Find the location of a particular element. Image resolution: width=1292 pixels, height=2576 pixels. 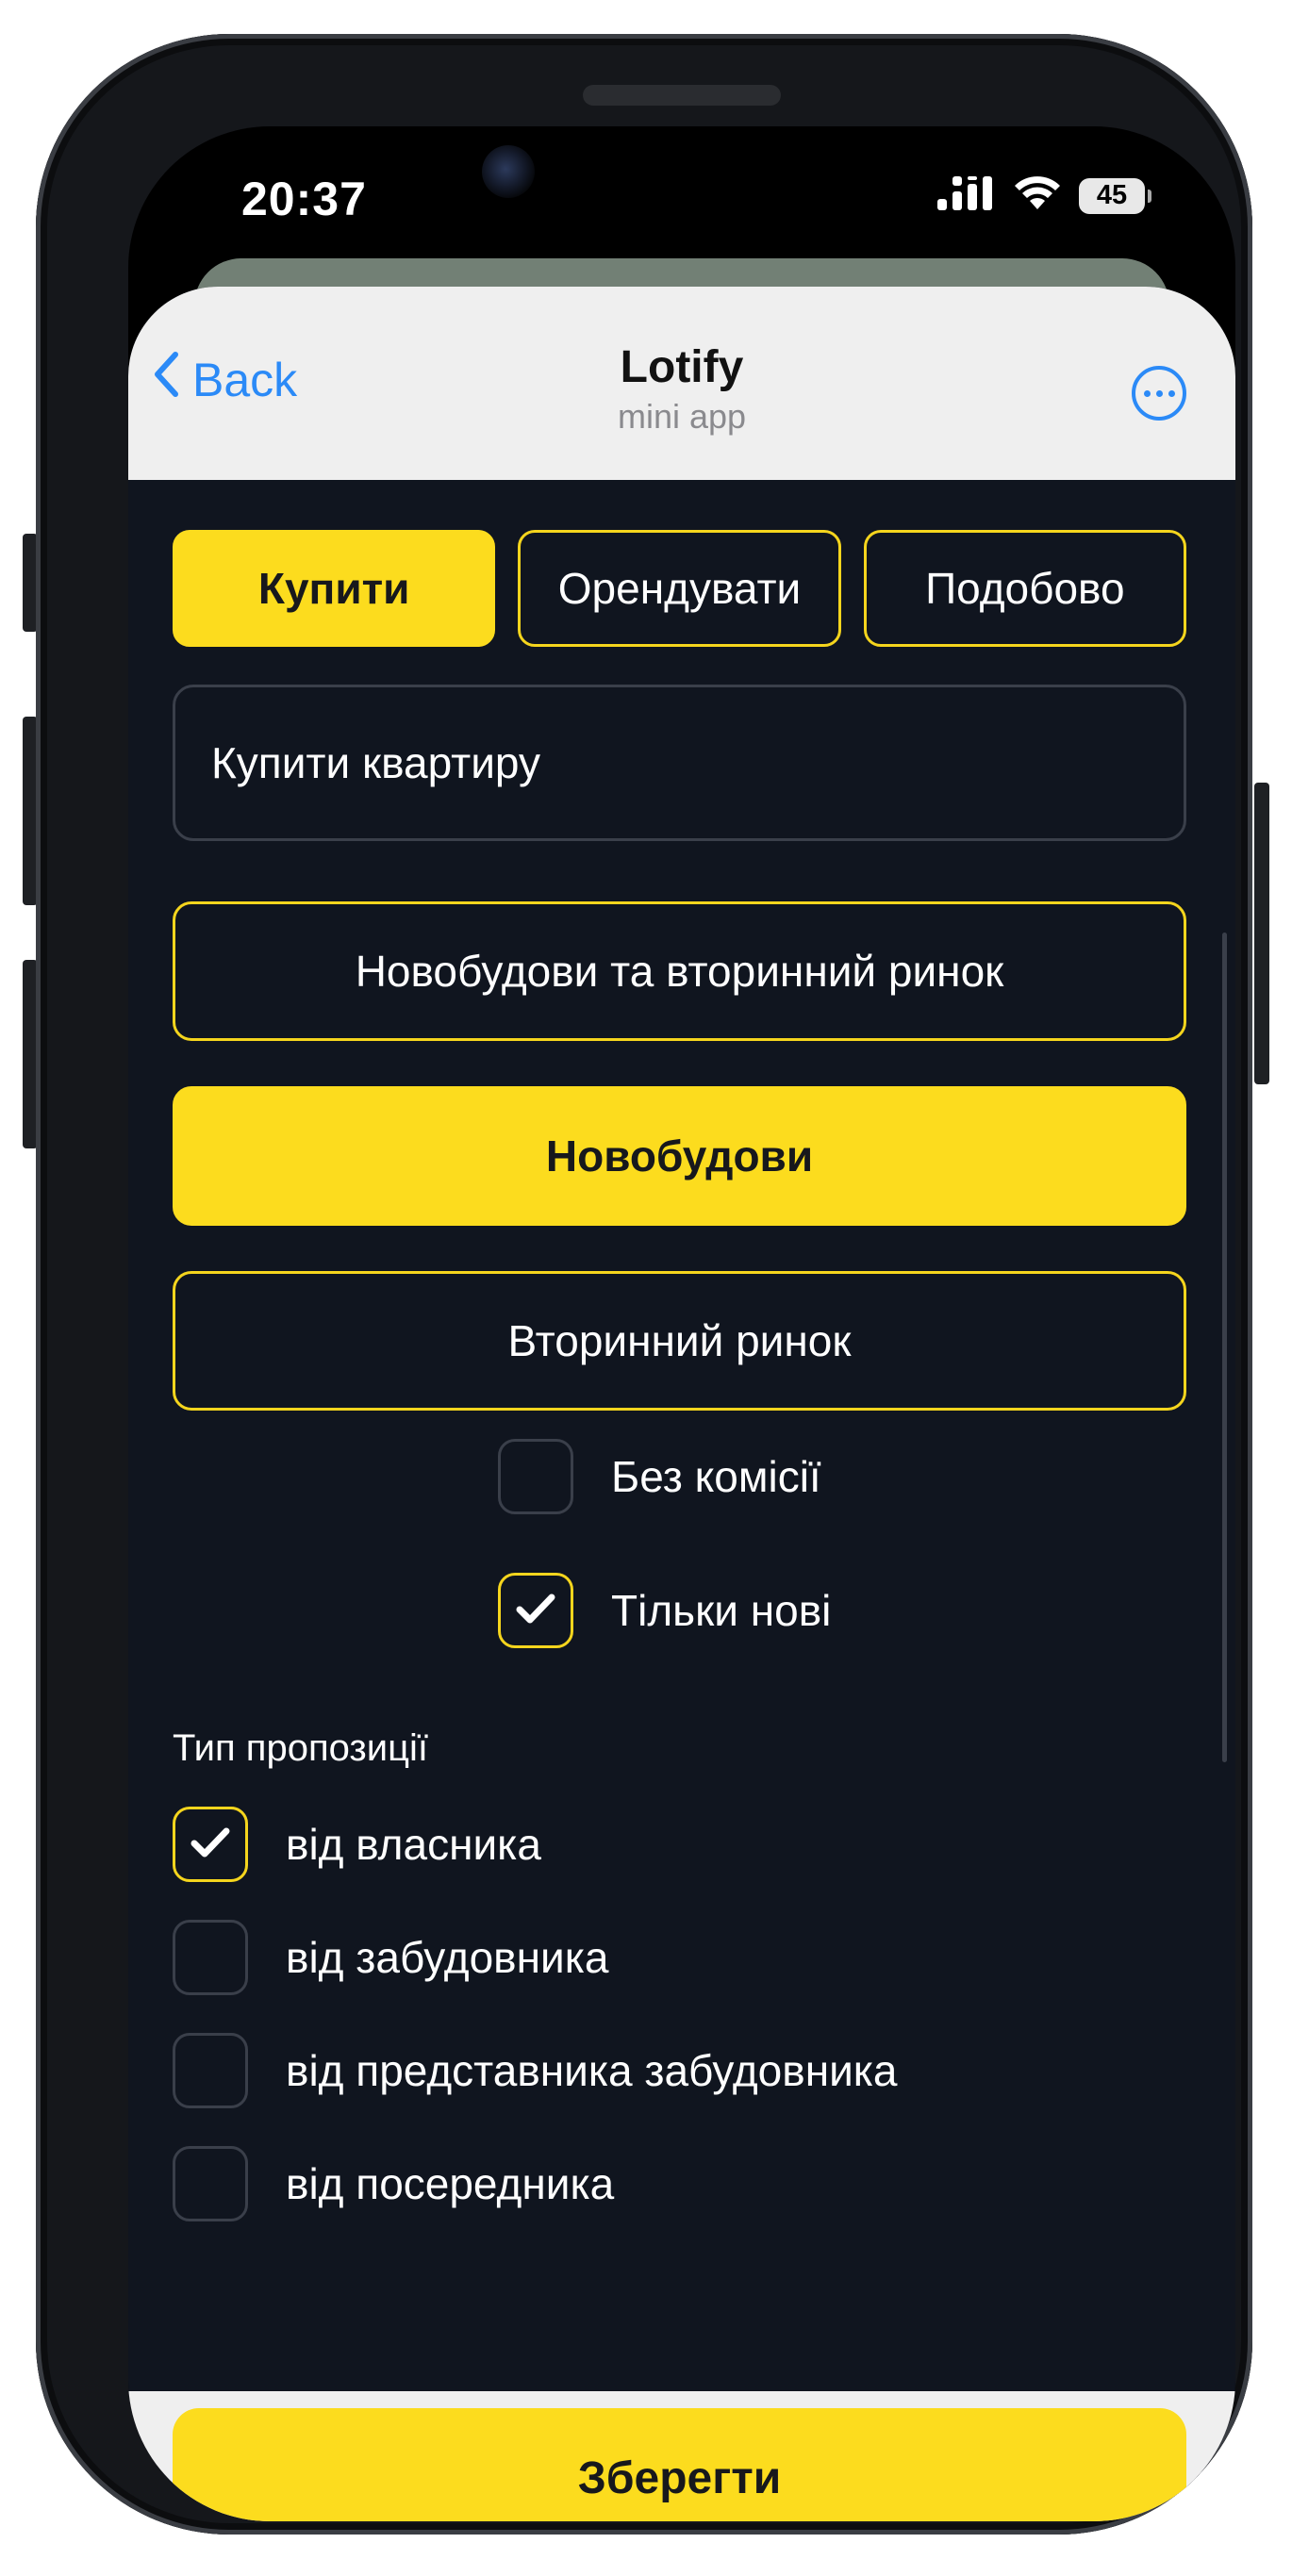

no-commission-label: Без комісії is located at coordinates (716, 1476).